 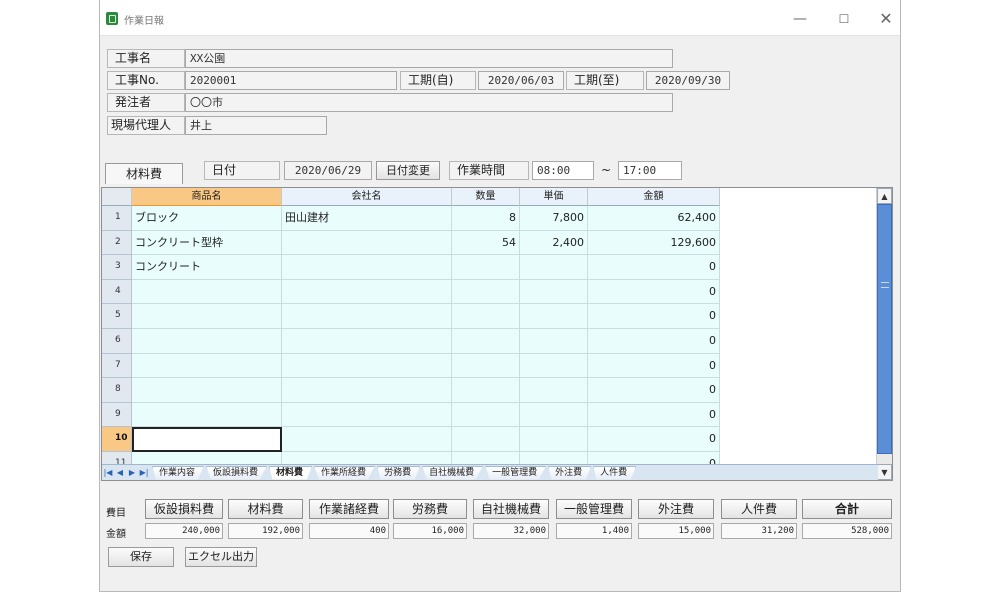 What do you see at coordinates (615, 472) in the screenshot?
I see `sheet-tab: 人件費` at bounding box center [615, 472].